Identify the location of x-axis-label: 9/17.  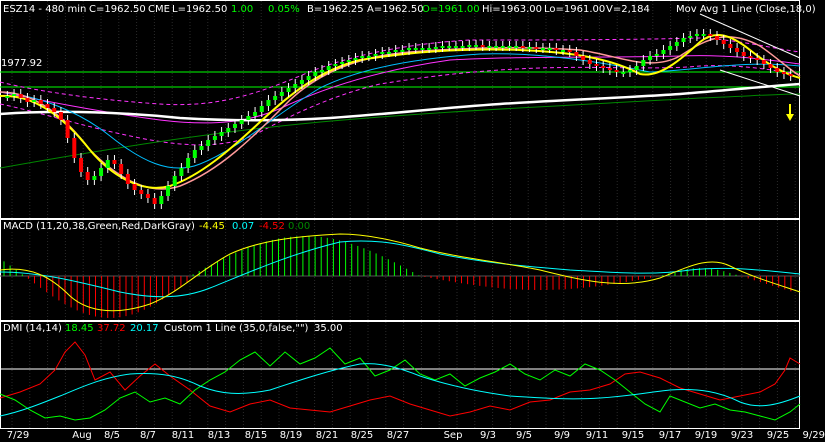
(670, 435).